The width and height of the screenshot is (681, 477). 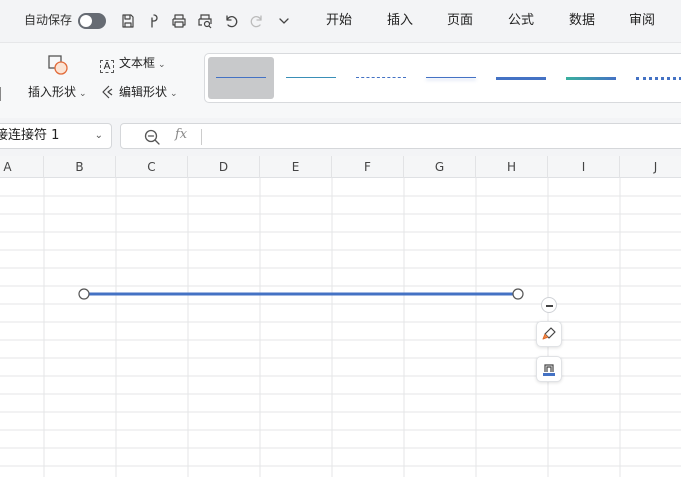 I want to click on shape-style-tool-button, so click(x=549, y=334).